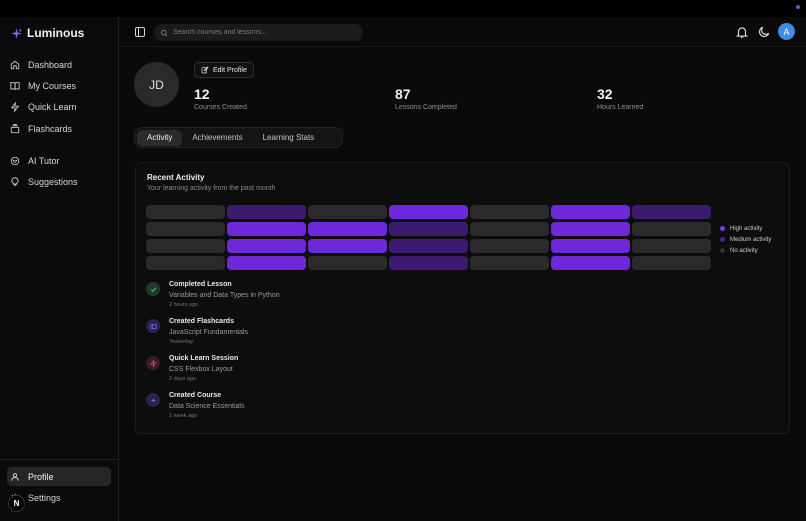 The height and width of the screenshot is (521, 806). Describe the element at coordinates (220, 107) in the screenshot. I see `stat-label: Courses Created` at that location.